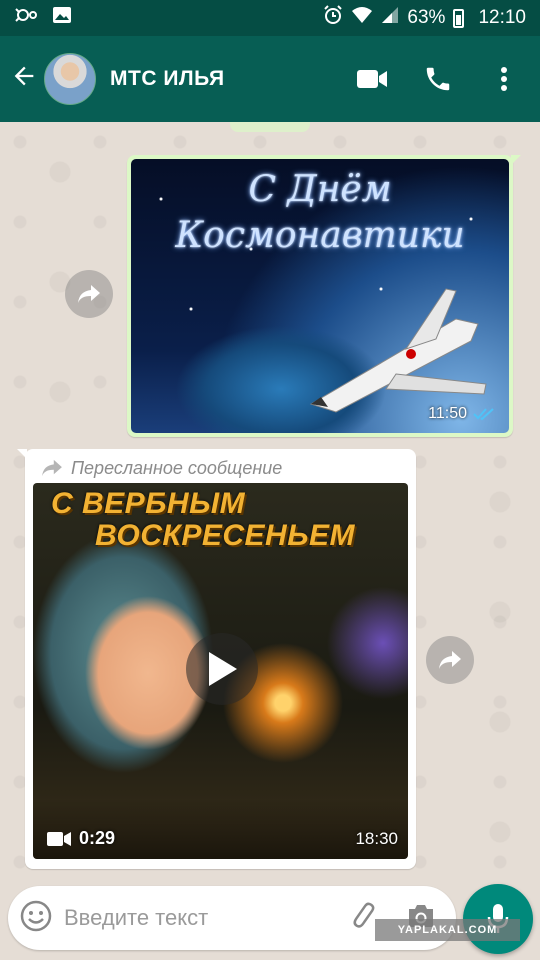  What do you see at coordinates (70, 79) in the screenshot?
I see `avatar` at bounding box center [70, 79].